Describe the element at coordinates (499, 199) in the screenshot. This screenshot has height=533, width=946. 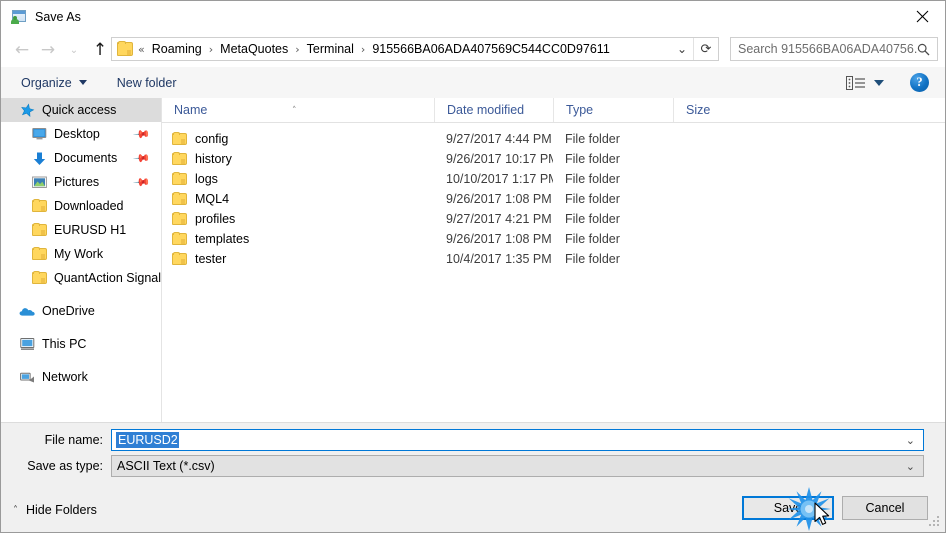
I see `file-date-cell: 9/26/2017 1:08 PM` at that location.